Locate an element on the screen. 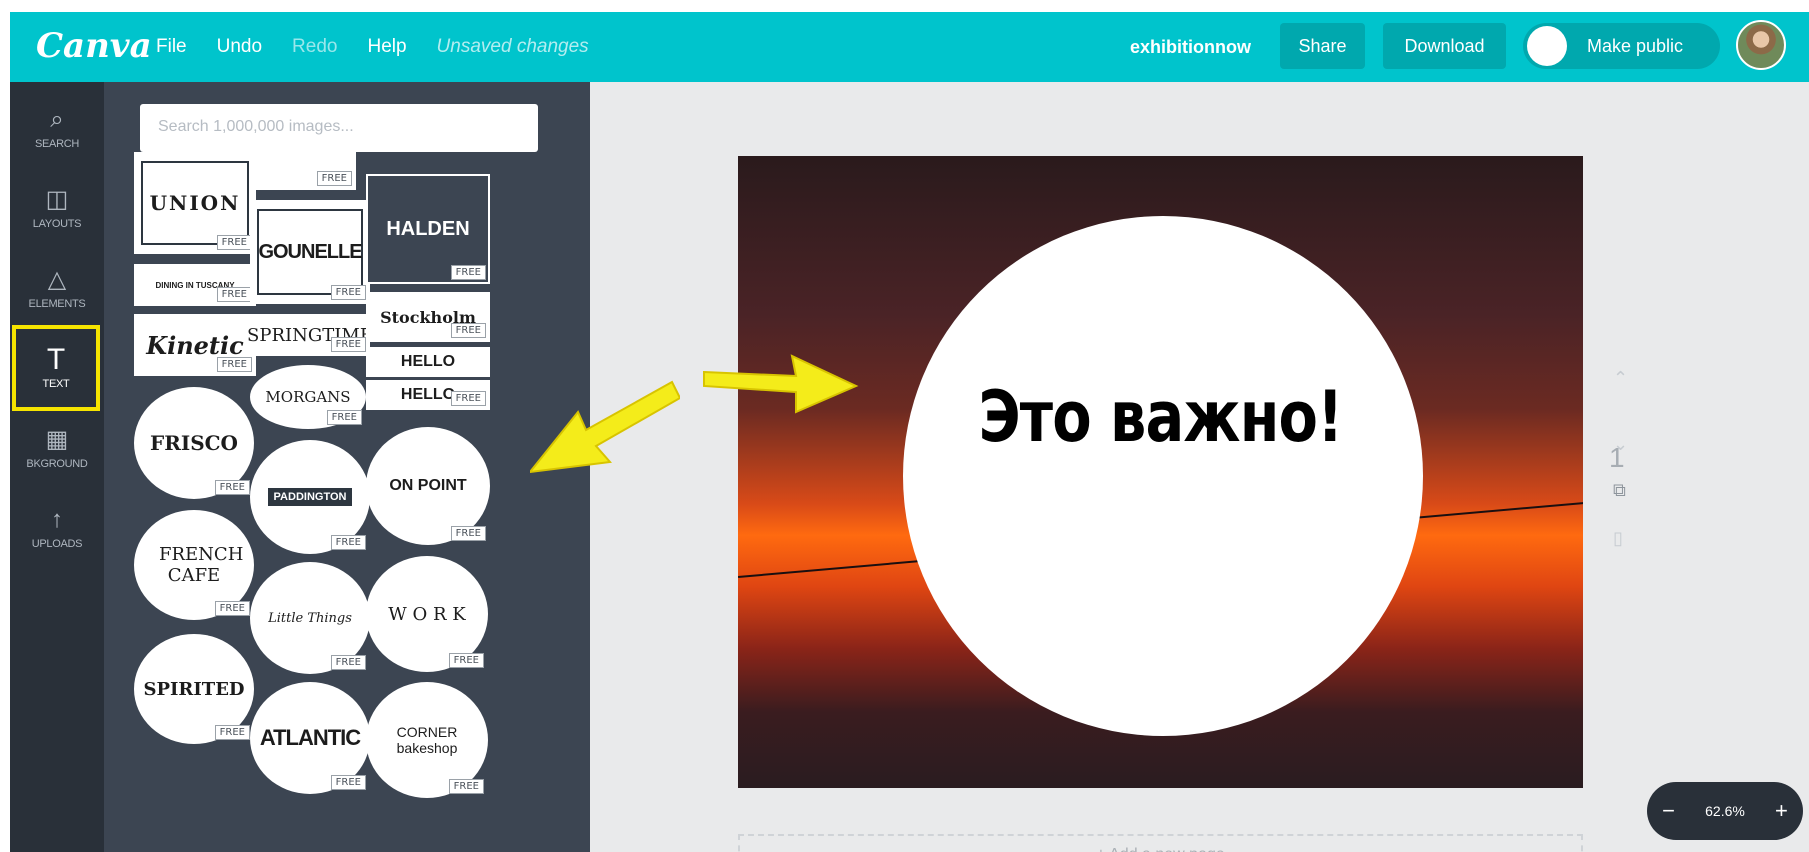 This screenshot has height=852, width=1809. layouts-icon: ◫ is located at coordinates (57, 199).